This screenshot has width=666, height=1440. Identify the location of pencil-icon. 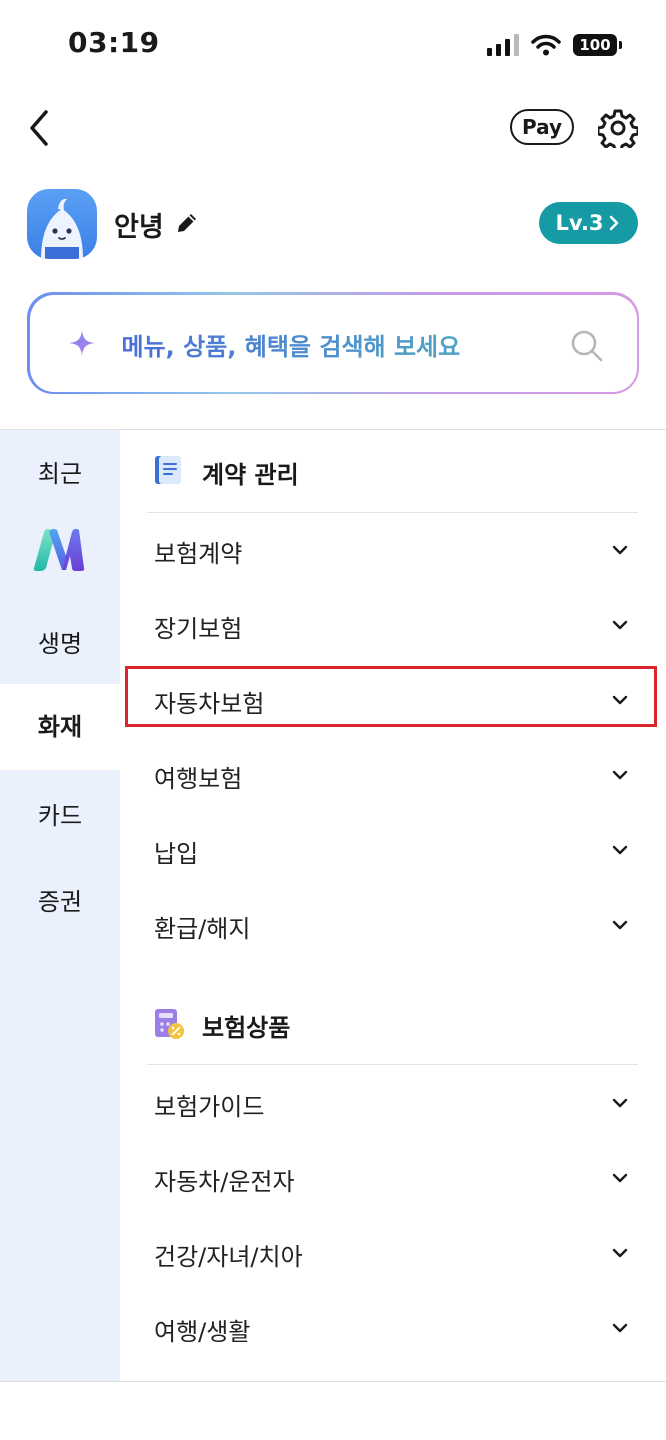
(187, 223).